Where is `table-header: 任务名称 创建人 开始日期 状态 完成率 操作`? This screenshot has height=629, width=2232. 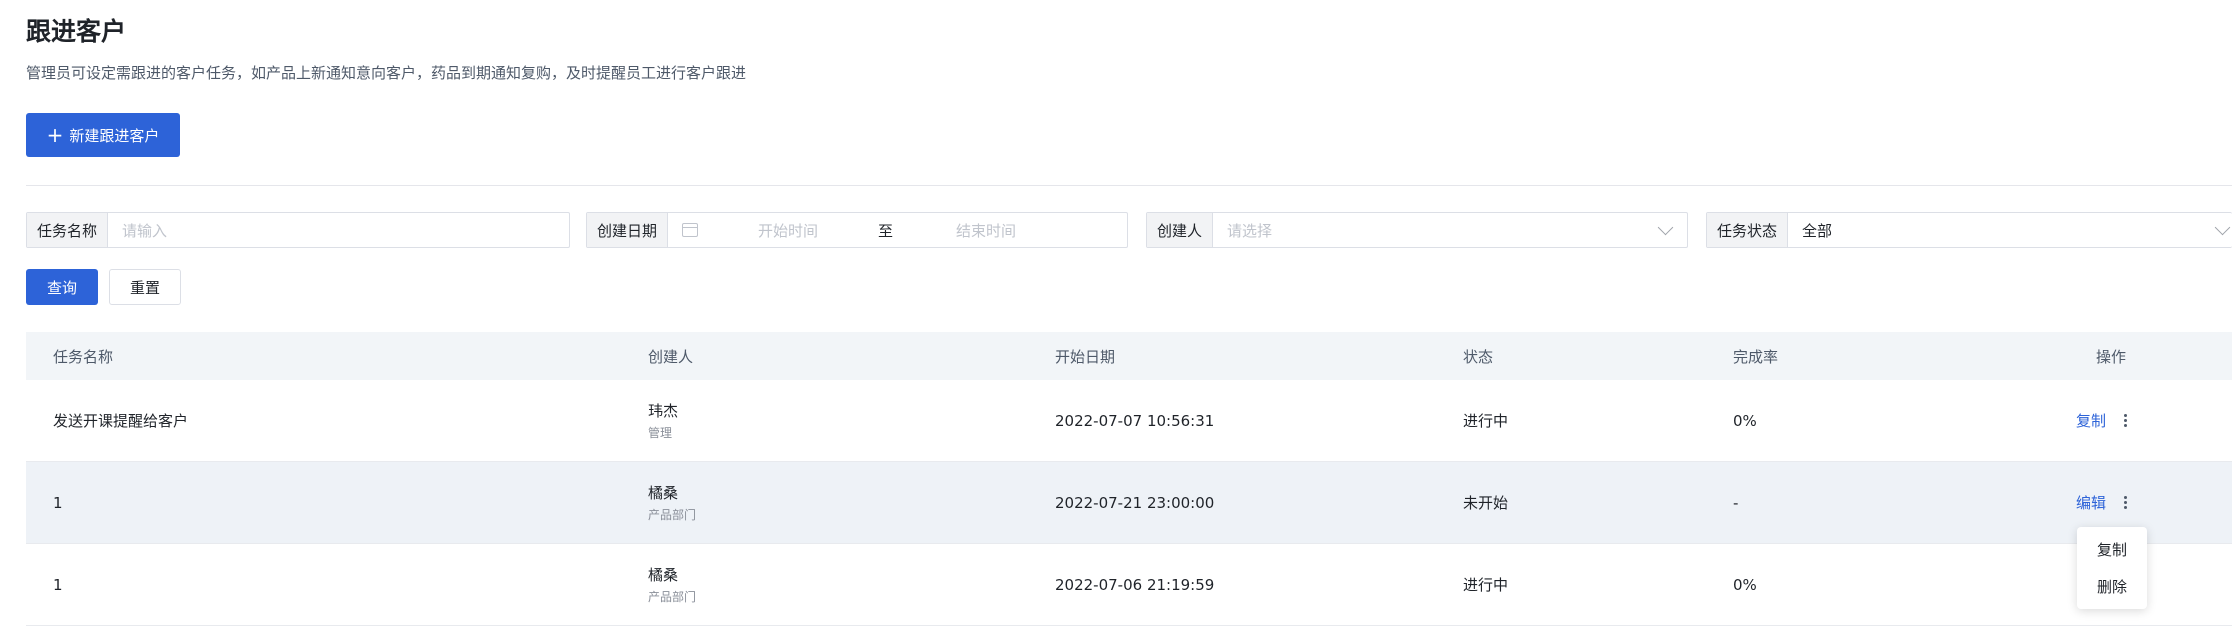 table-header: 任务名称 创建人 开始日期 状态 完成率 操作 is located at coordinates (1129, 356).